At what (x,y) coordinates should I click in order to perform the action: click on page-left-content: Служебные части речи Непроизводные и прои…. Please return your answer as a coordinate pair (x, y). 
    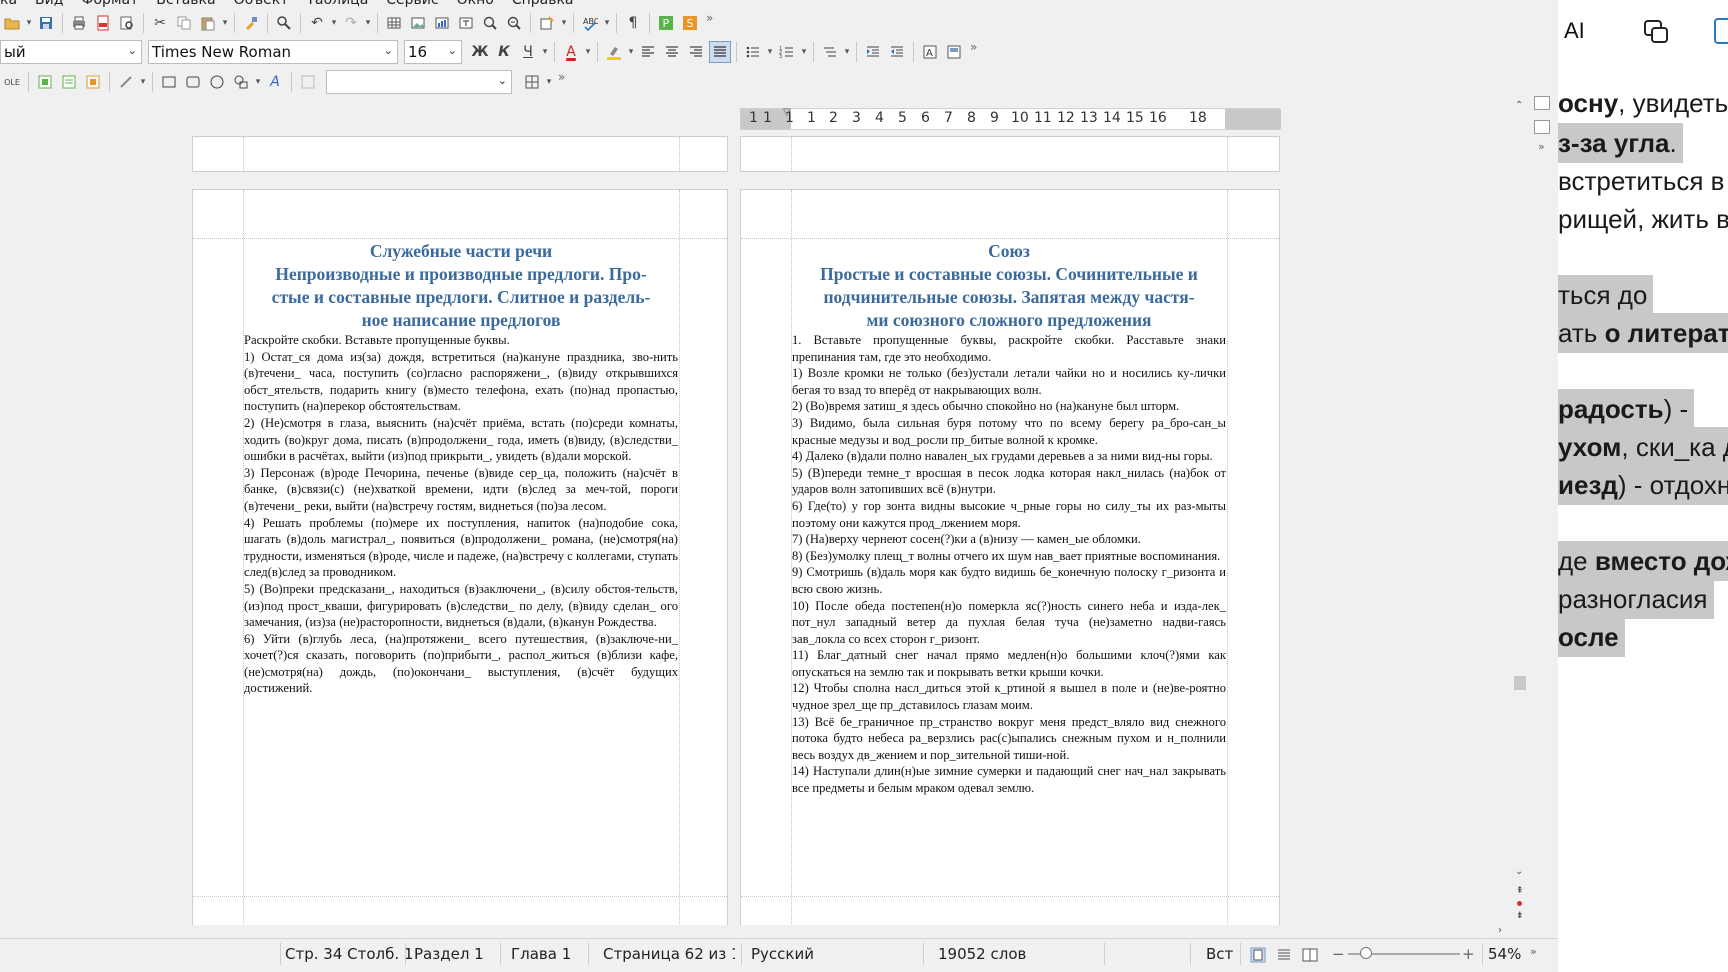
    Looking at the image, I should click on (461, 468).